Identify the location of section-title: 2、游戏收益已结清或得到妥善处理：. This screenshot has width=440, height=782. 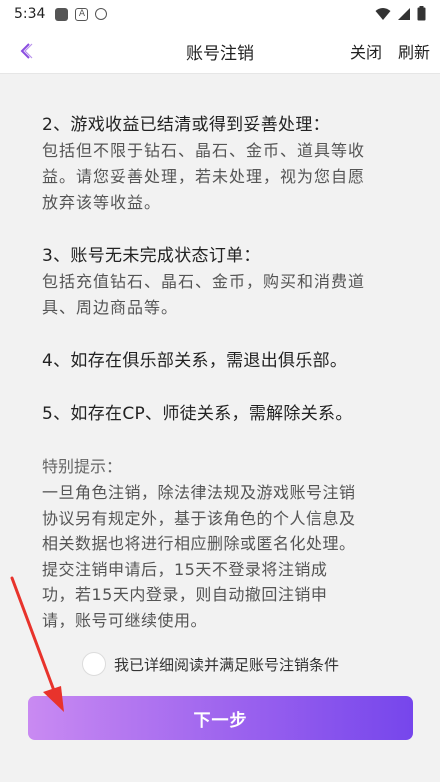
(186, 125).